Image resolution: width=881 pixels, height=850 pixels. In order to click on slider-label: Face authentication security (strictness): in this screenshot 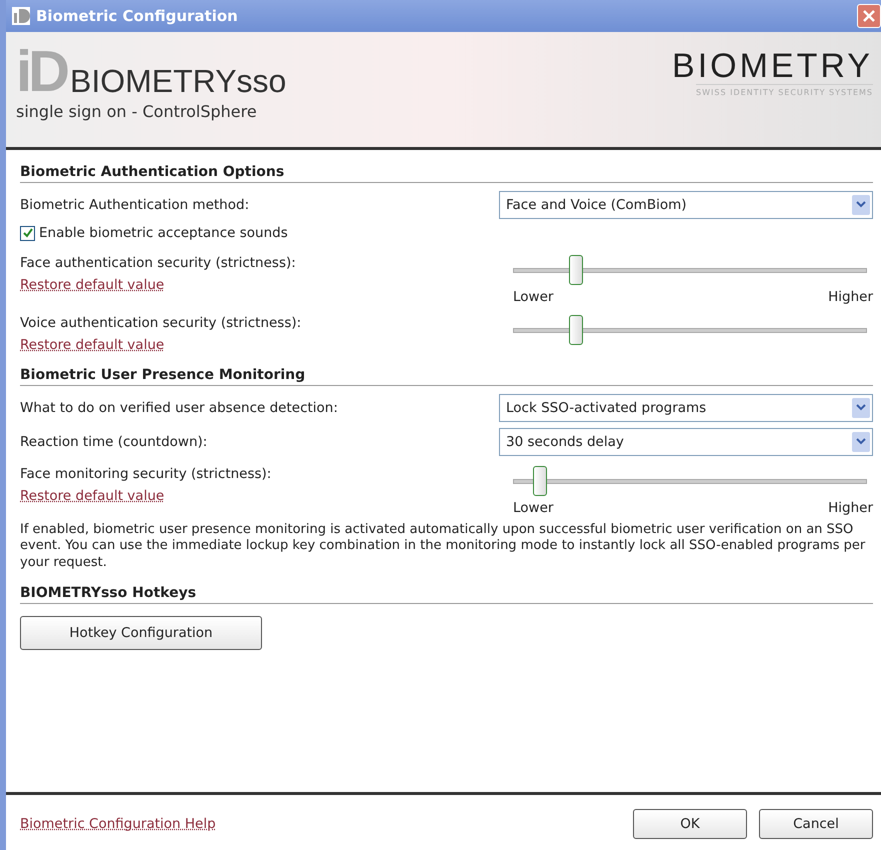, I will do `click(158, 263)`.